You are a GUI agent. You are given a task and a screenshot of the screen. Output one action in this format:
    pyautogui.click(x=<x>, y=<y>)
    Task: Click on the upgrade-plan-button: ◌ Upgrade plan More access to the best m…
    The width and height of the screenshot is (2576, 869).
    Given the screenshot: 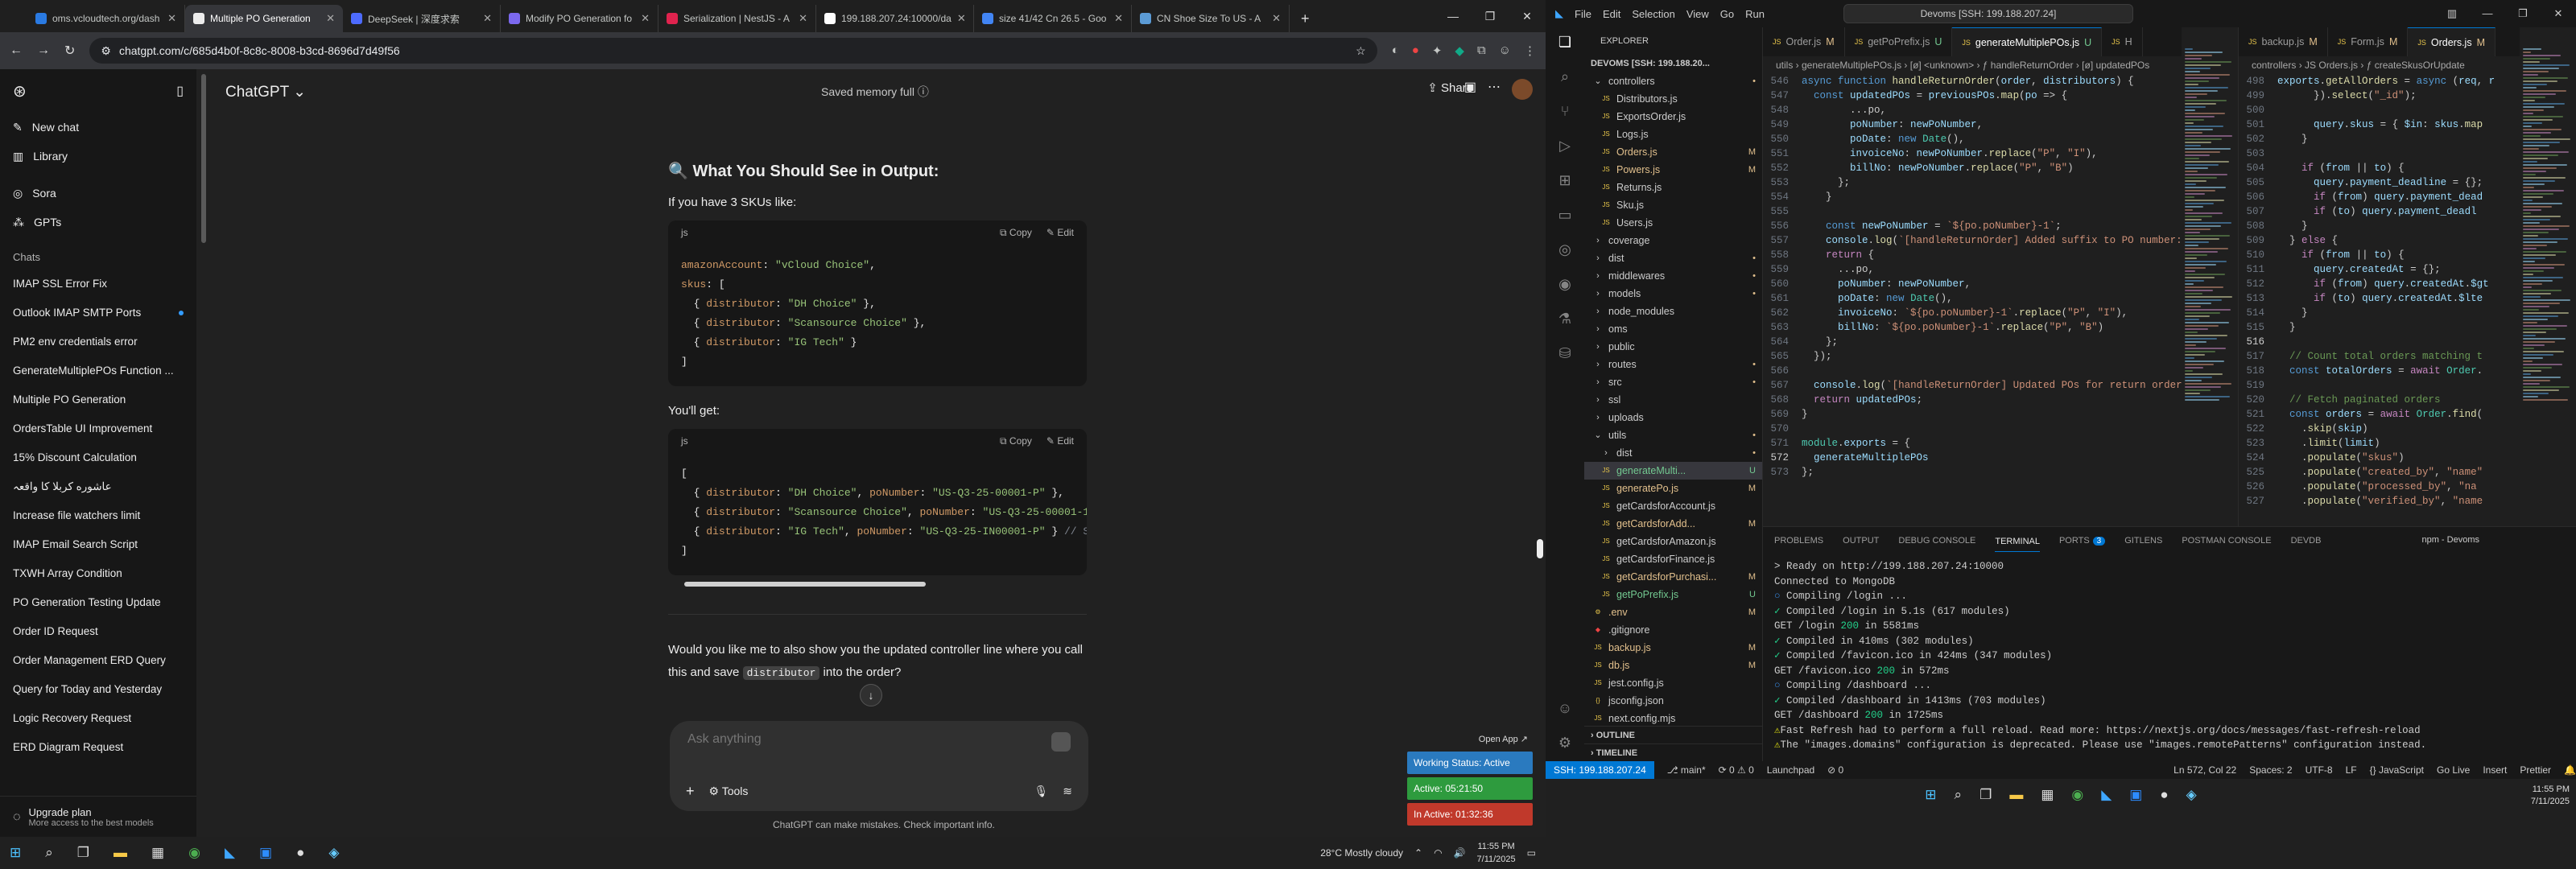 What is the action you would take?
    pyautogui.click(x=98, y=817)
    